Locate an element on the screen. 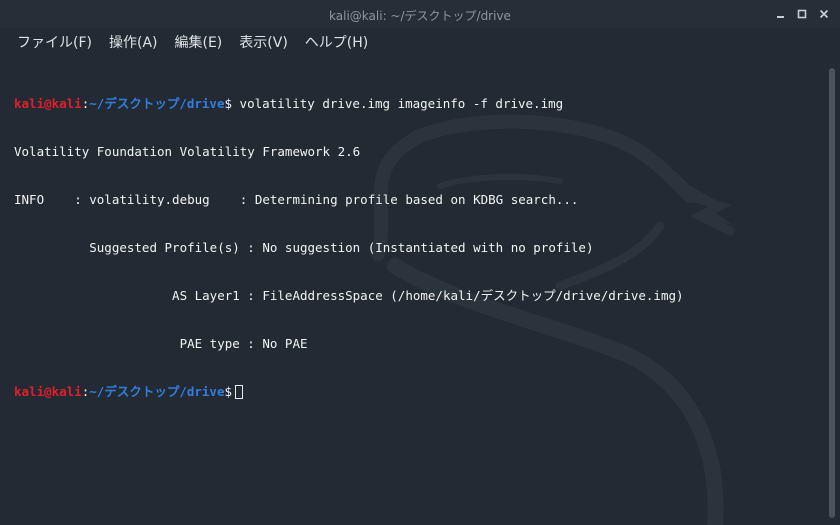 This screenshot has width=840, height=525. maximize-icon is located at coordinates (802, 14).